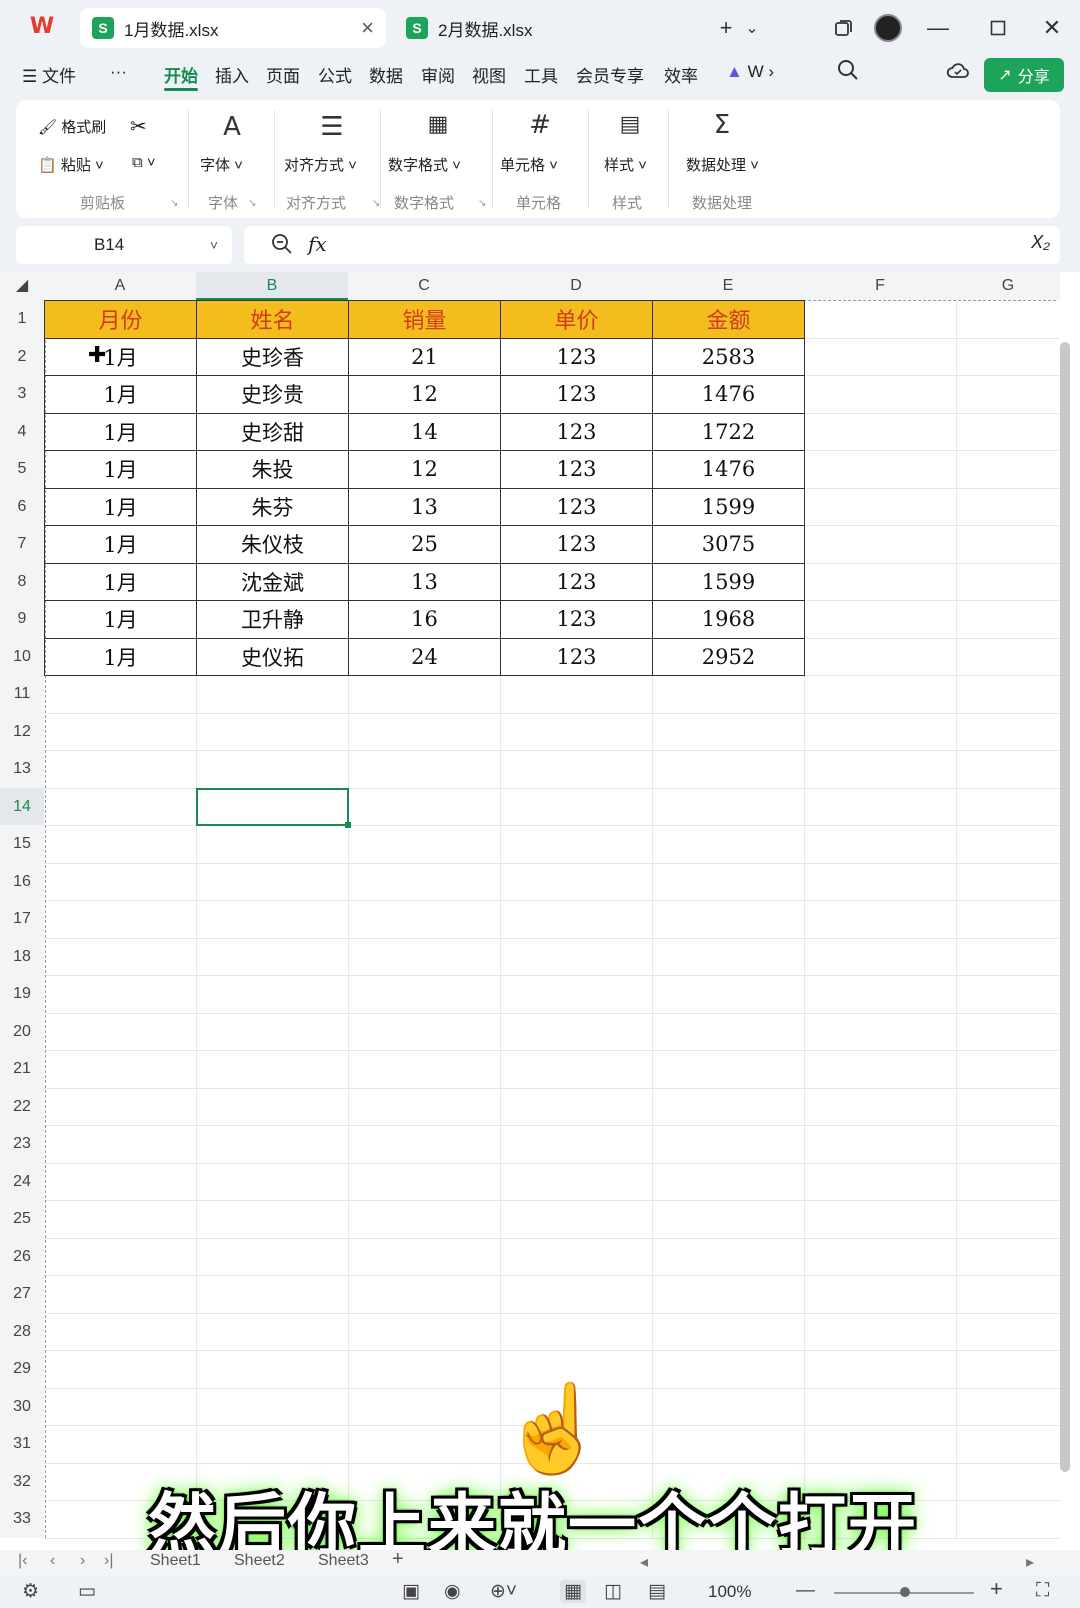  What do you see at coordinates (181, 74) in the screenshot?
I see `menu-home: 开始` at bounding box center [181, 74].